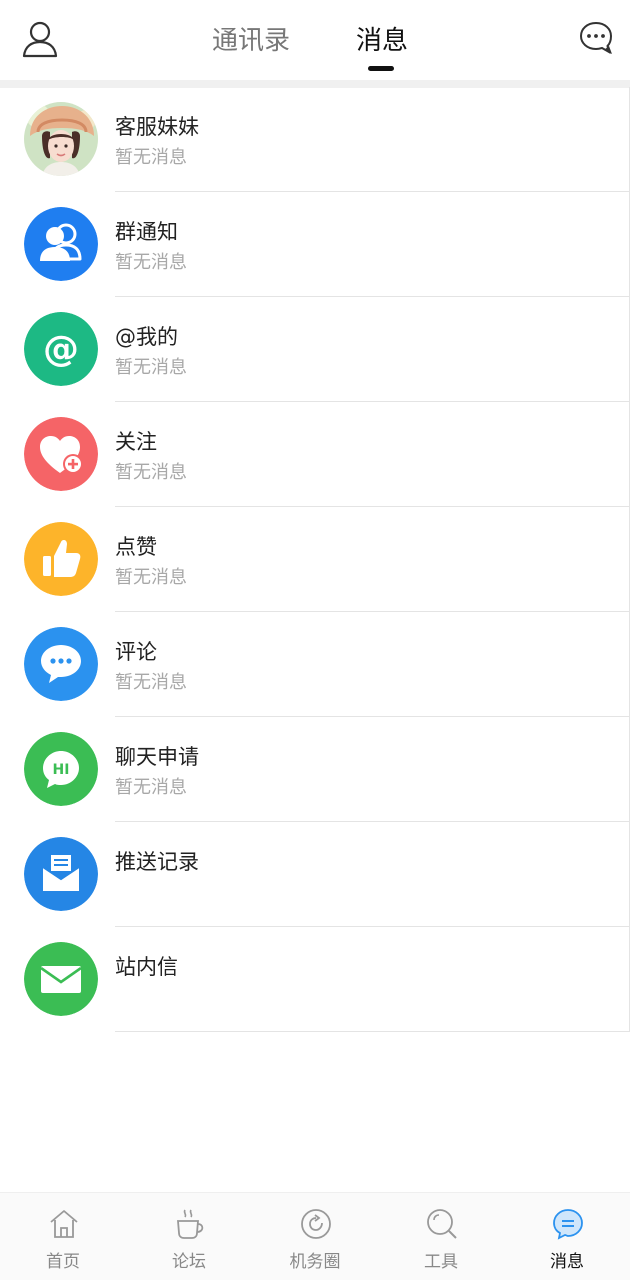 The image size is (630, 1280). I want to click on top-header: 通讯录 消息, so click(315, 40).